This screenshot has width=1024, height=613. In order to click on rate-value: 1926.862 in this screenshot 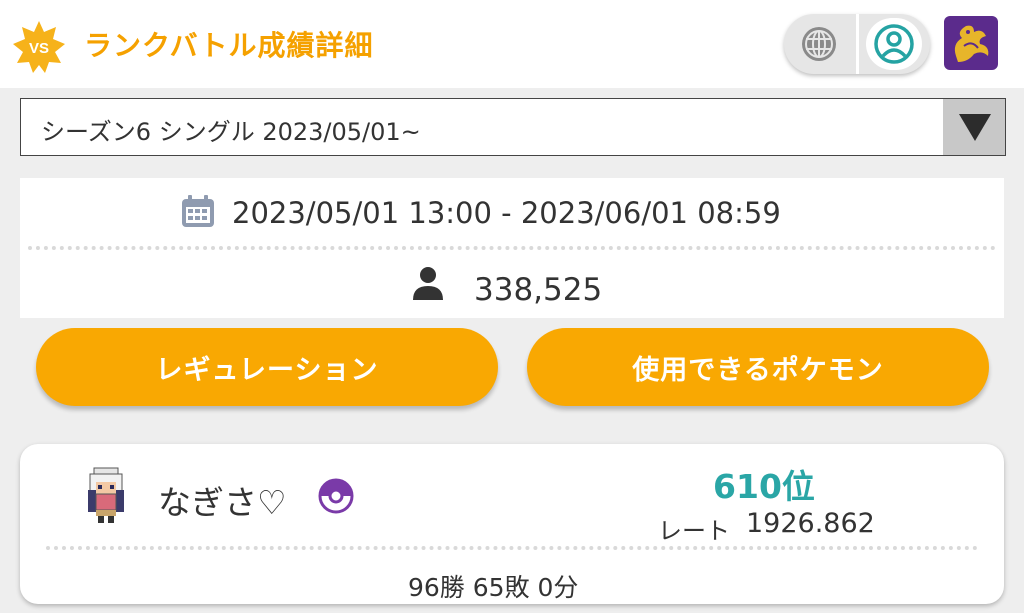, I will do `click(810, 523)`.